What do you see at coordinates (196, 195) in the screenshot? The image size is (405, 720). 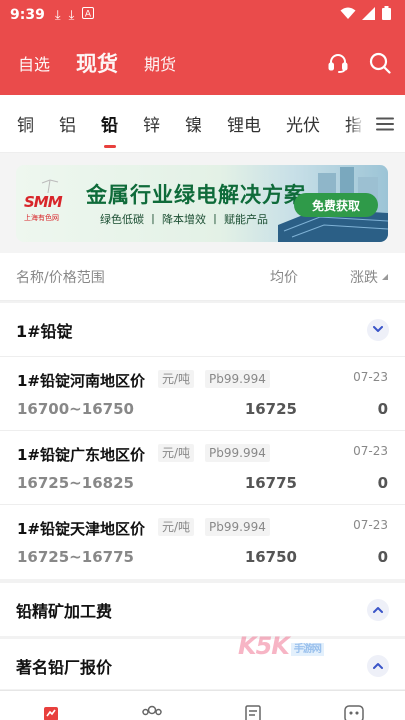 I see `banner-title: 金属行业绿电解决方案` at bounding box center [196, 195].